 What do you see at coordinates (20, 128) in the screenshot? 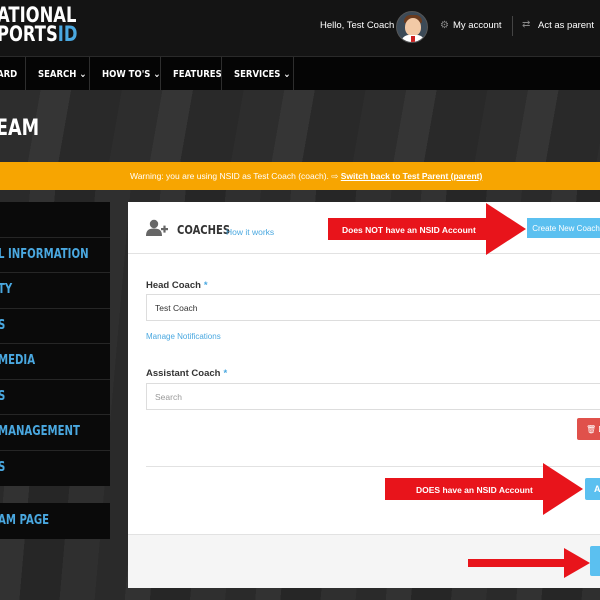
I see `page-title: EAM` at bounding box center [20, 128].